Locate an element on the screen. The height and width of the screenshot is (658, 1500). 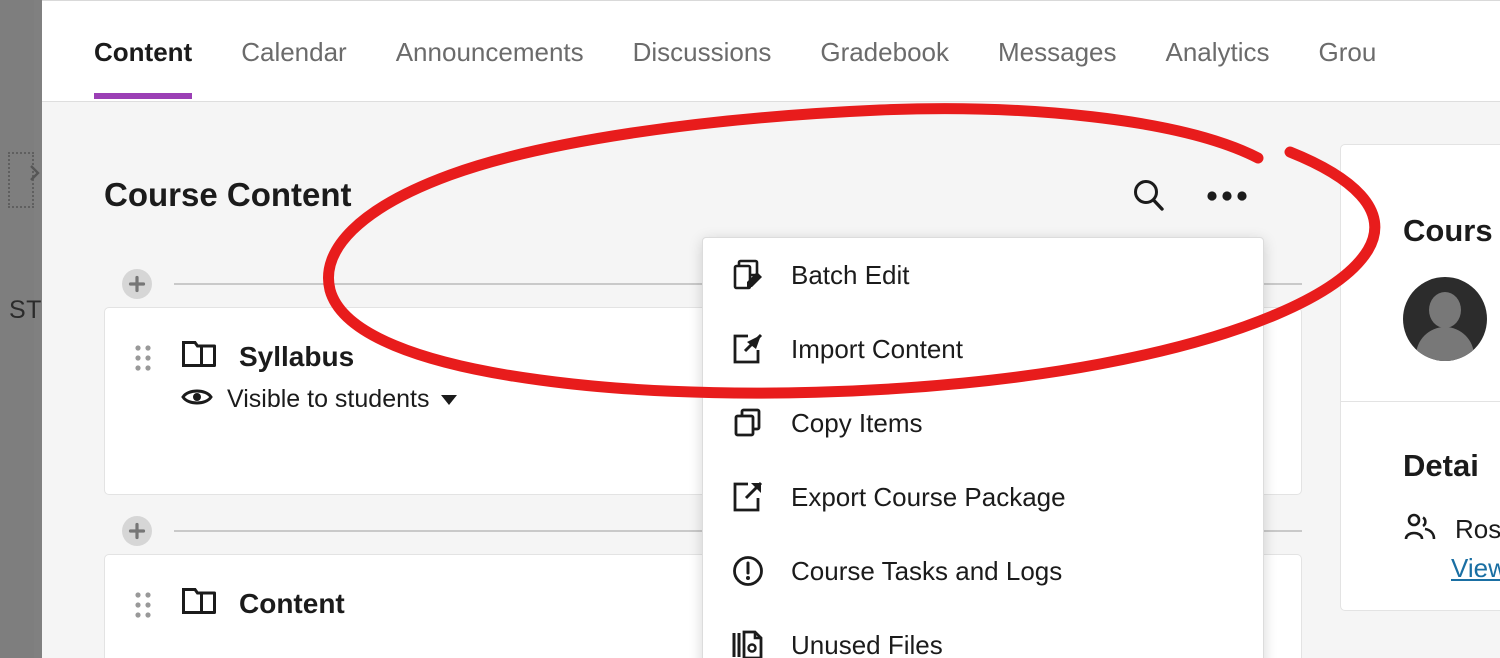
menu-item-copy-items: Copy Items is located at coordinates (983, 423).